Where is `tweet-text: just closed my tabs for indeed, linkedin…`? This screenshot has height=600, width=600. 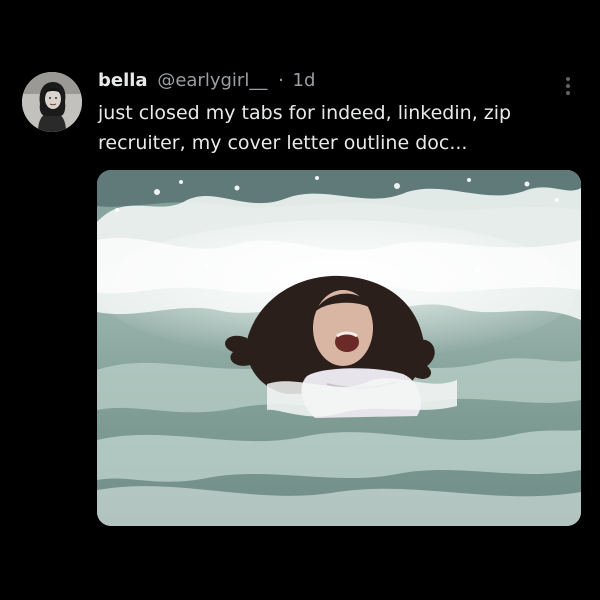 tweet-text: just closed my tabs for indeed, linkedin… is located at coordinates (333, 128).